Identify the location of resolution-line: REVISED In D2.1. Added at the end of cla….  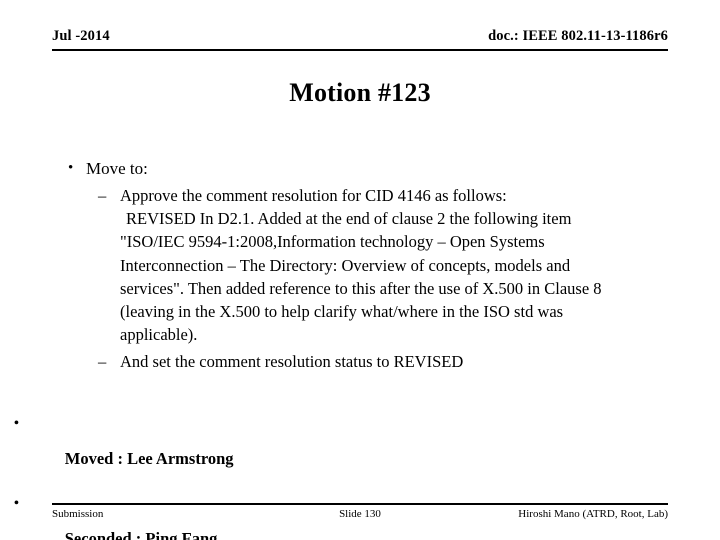
(349, 219).